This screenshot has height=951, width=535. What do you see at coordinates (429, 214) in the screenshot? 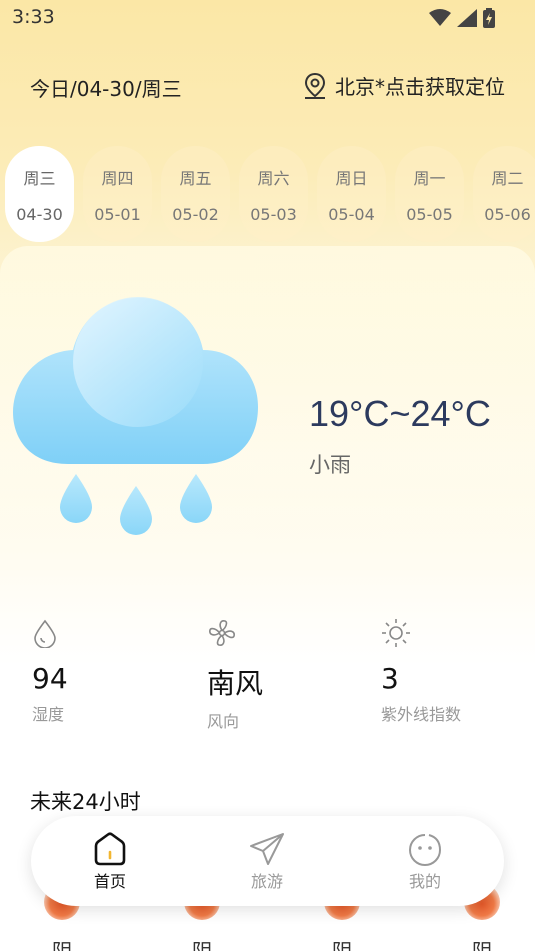
I see `day-date: 05-05` at bounding box center [429, 214].